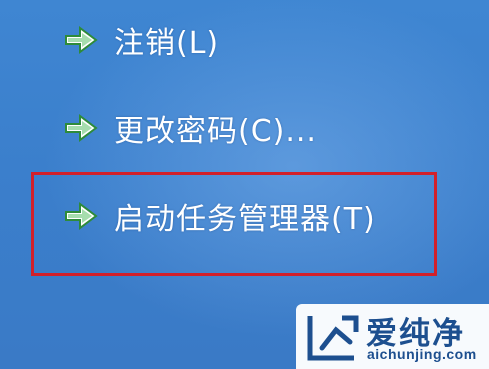 The image size is (489, 369). What do you see at coordinates (422, 354) in the screenshot?
I see `watermark-url: aichunjing.com` at bounding box center [422, 354].